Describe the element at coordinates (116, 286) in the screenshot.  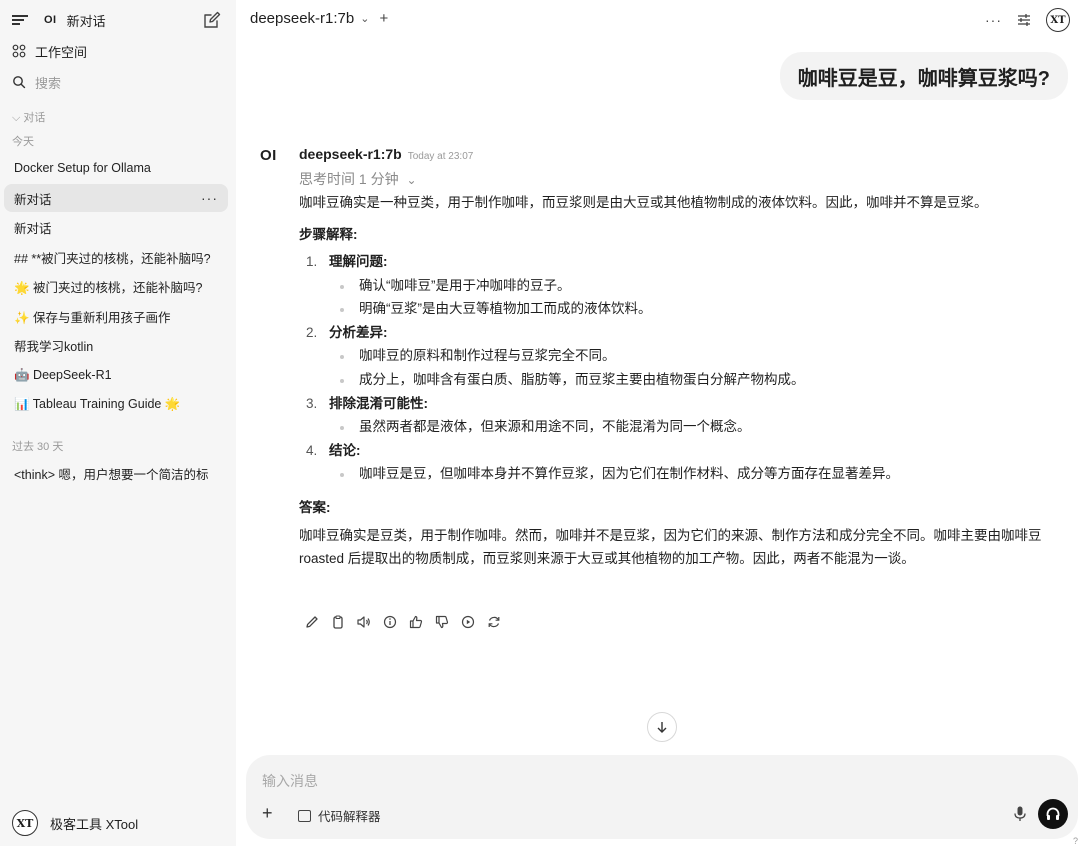
I see `chat-list-item: 🌟 被门夹过的核桃，还能补脑吗?` at that location.